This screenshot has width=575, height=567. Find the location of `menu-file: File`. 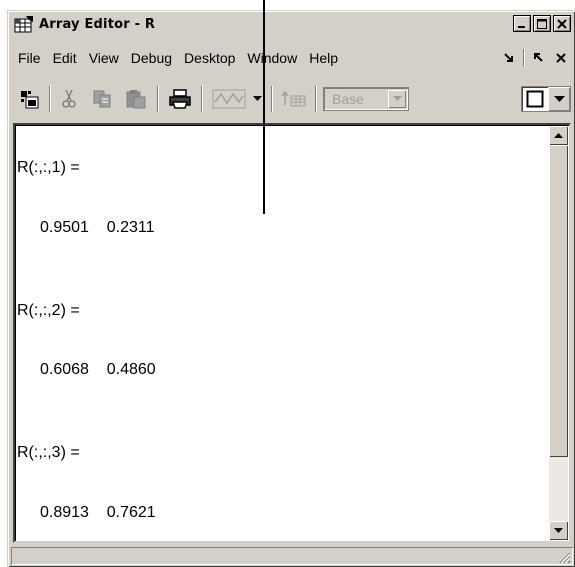

menu-file: File is located at coordinates (28, 58).